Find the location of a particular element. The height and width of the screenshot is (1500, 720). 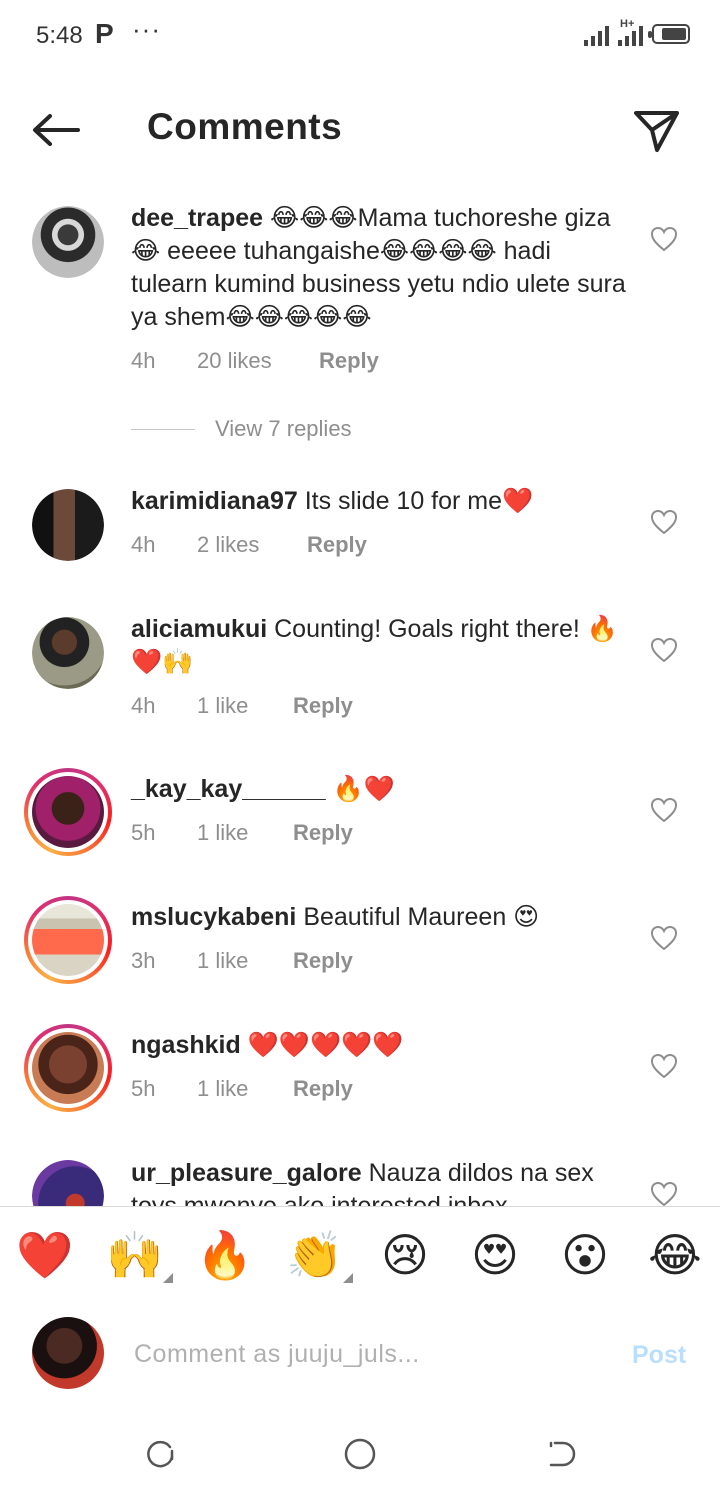

emoji-laughing: 😂 is located at coordinates (675, 1255).